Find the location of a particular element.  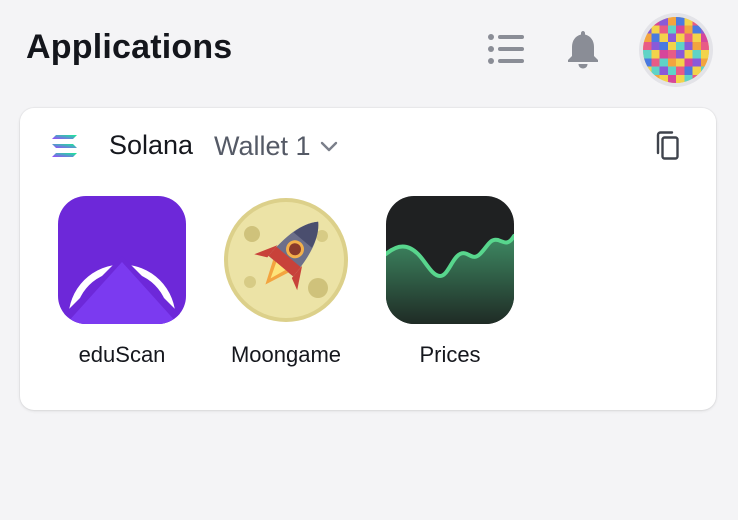

avatar is located at coordinates (676, 50).